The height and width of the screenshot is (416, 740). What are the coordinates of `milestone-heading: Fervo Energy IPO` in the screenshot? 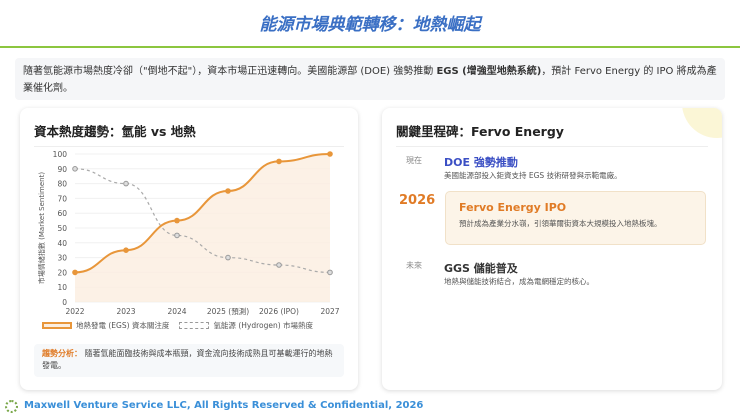 It's located at (513, 207).